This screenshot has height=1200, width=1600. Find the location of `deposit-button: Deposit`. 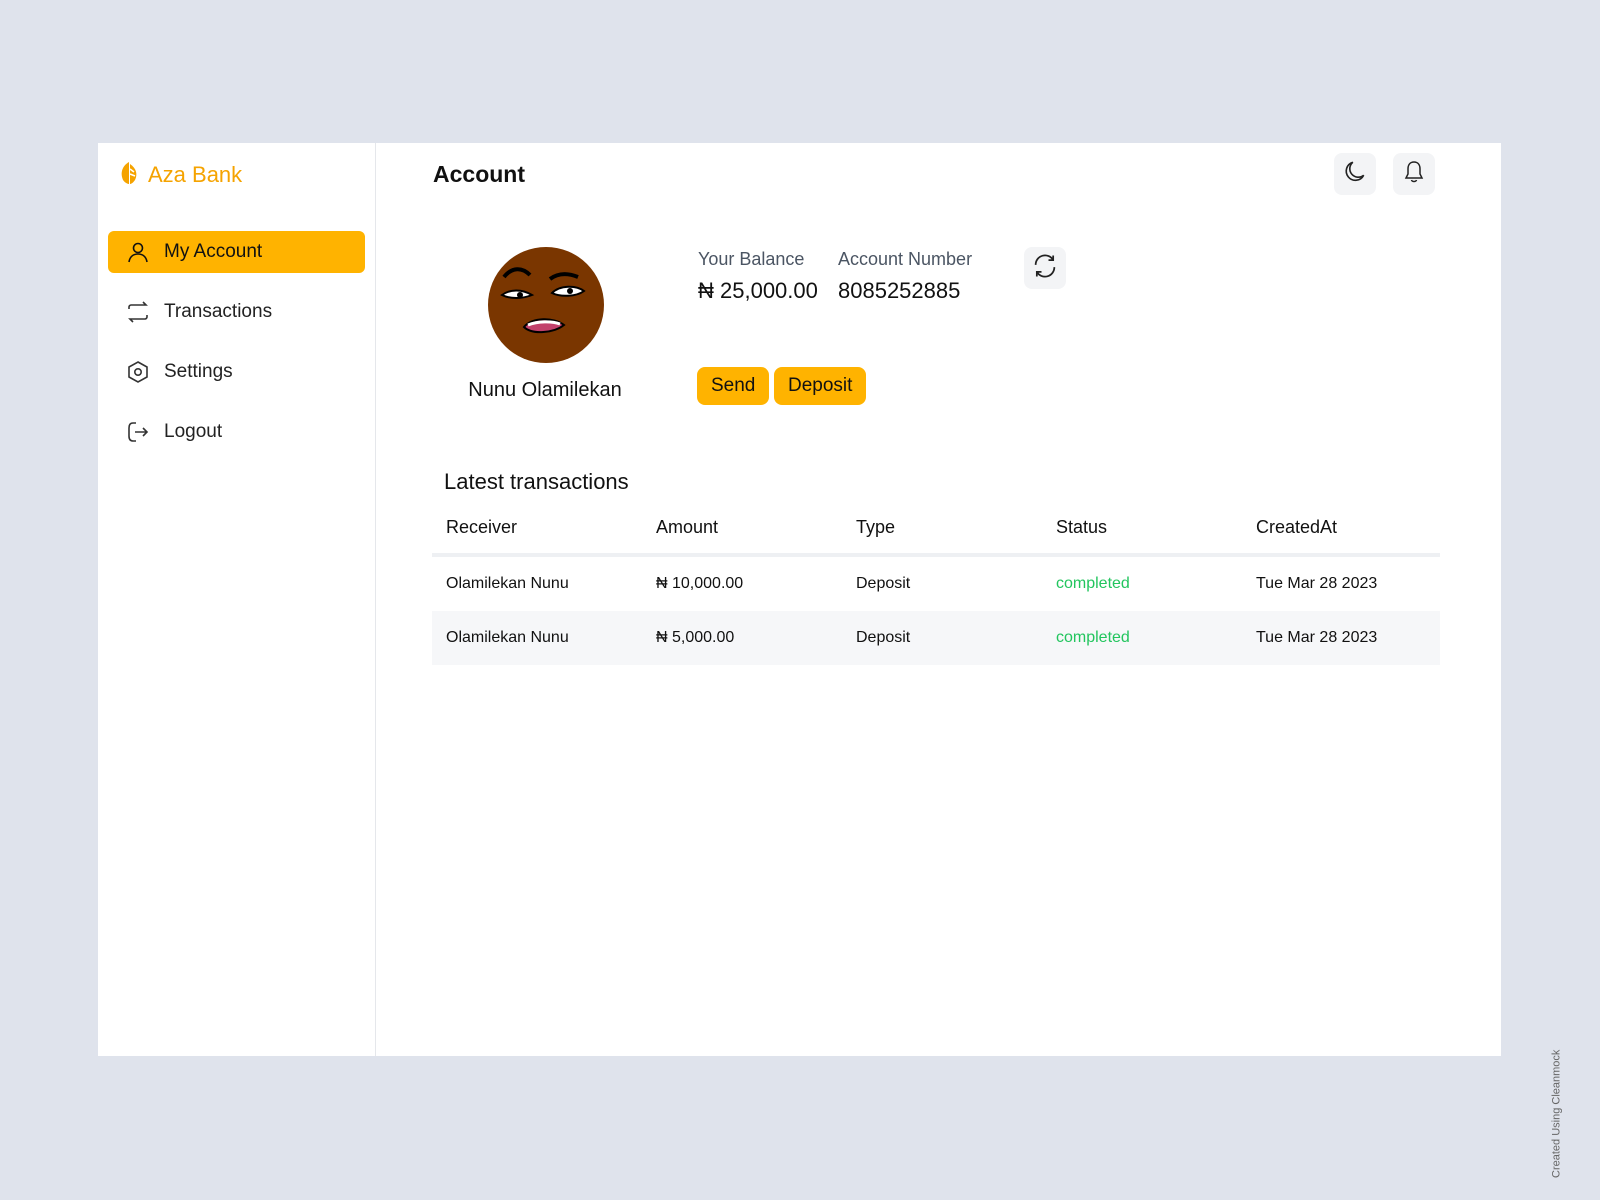

deposit-button: Deposit is located at coordinates (820, 386).